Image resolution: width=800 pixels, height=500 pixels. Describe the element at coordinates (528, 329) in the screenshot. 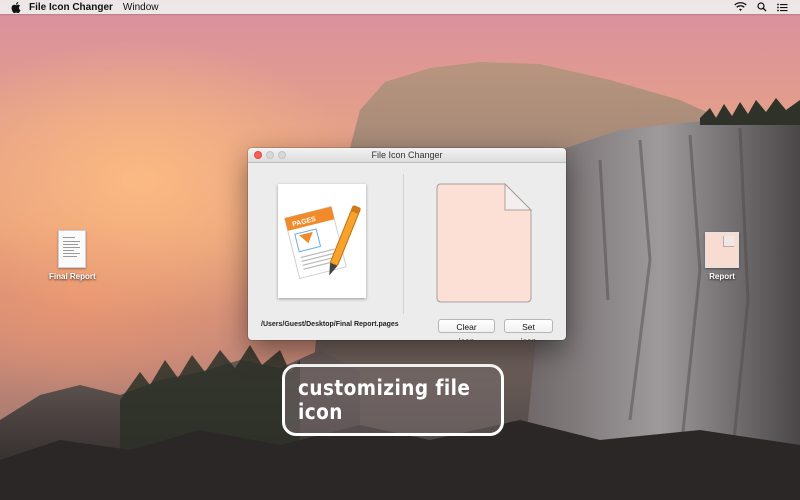

I see `set-icon-button: Set icon` at that location.